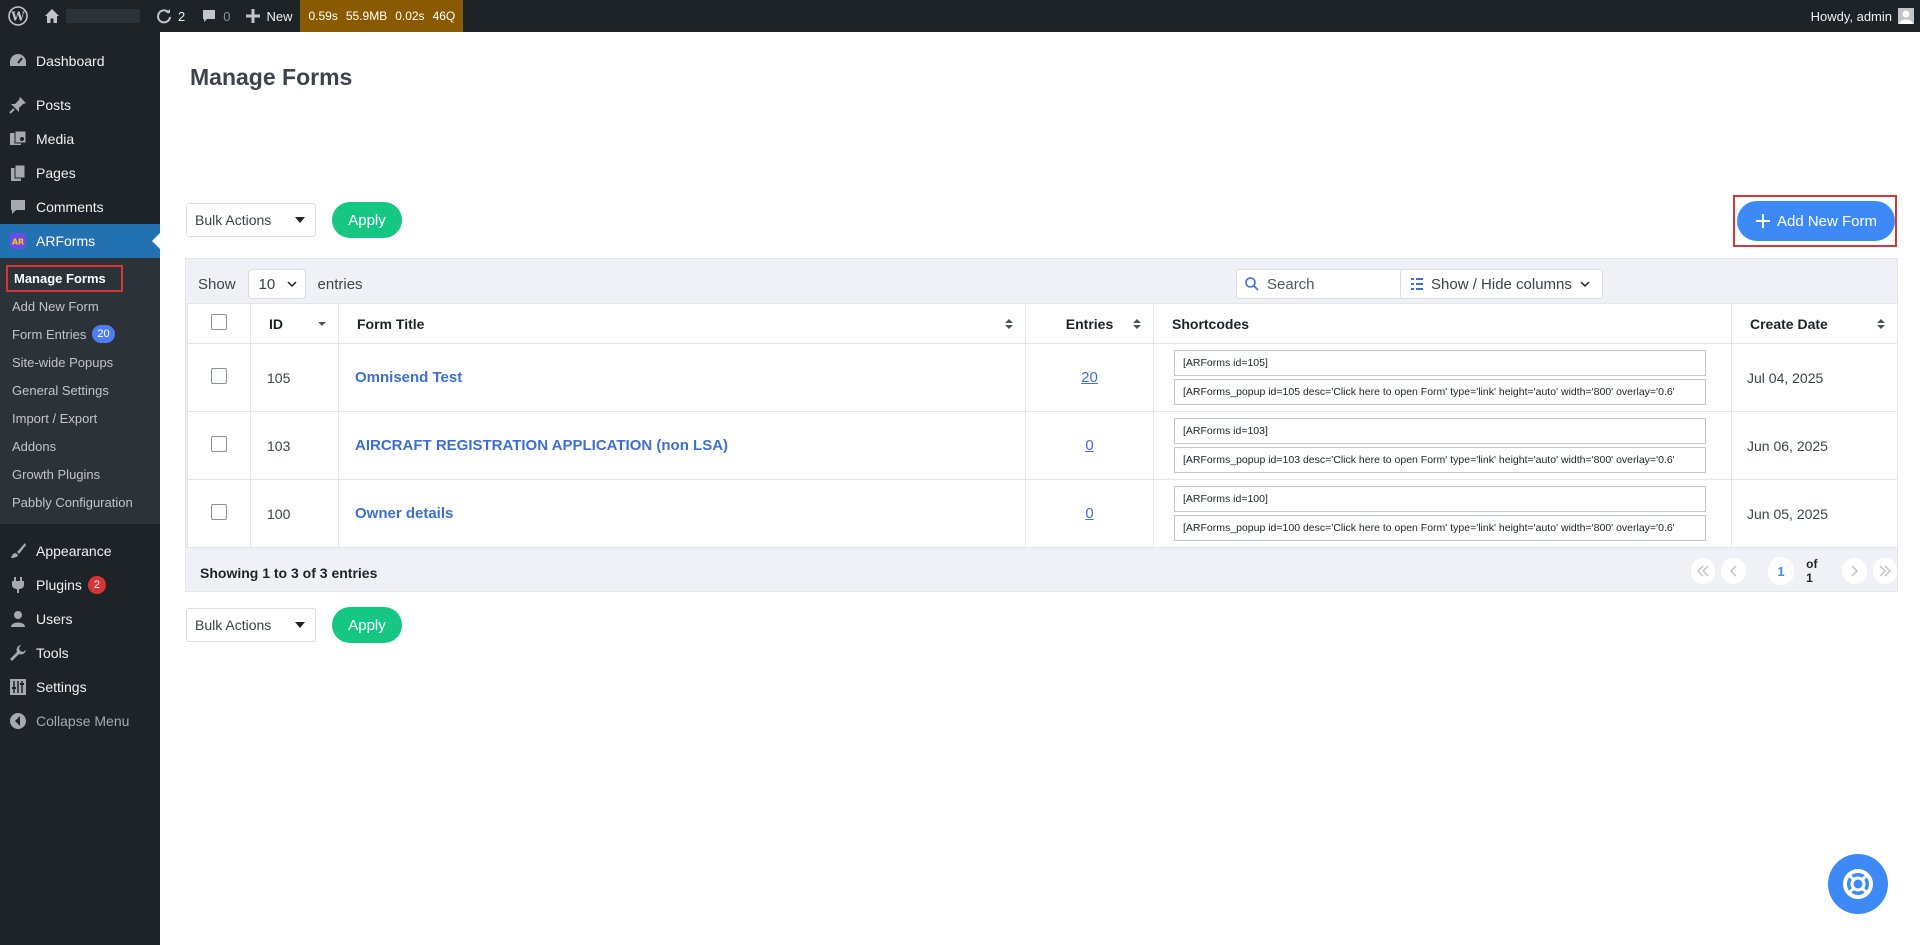  Describe the element at coordinates (404, 513) in the screenshot. I see `form-title-link: Owner details` at that location.